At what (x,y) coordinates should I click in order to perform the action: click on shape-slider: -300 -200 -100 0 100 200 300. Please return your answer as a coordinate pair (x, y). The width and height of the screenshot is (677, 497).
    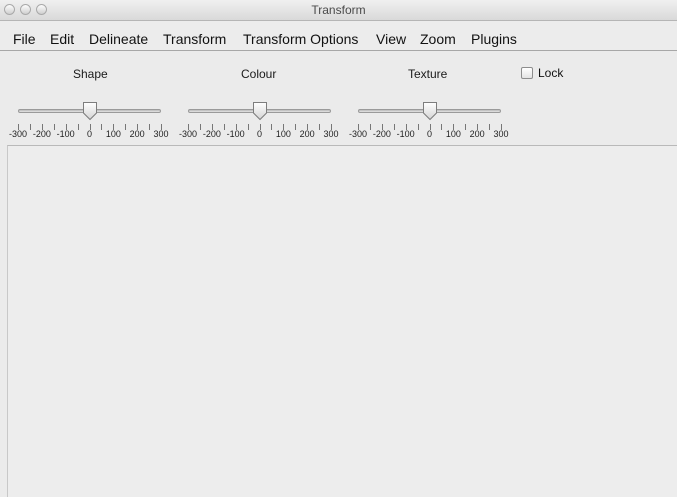
    Looking at the image, I should click on (91, 122).